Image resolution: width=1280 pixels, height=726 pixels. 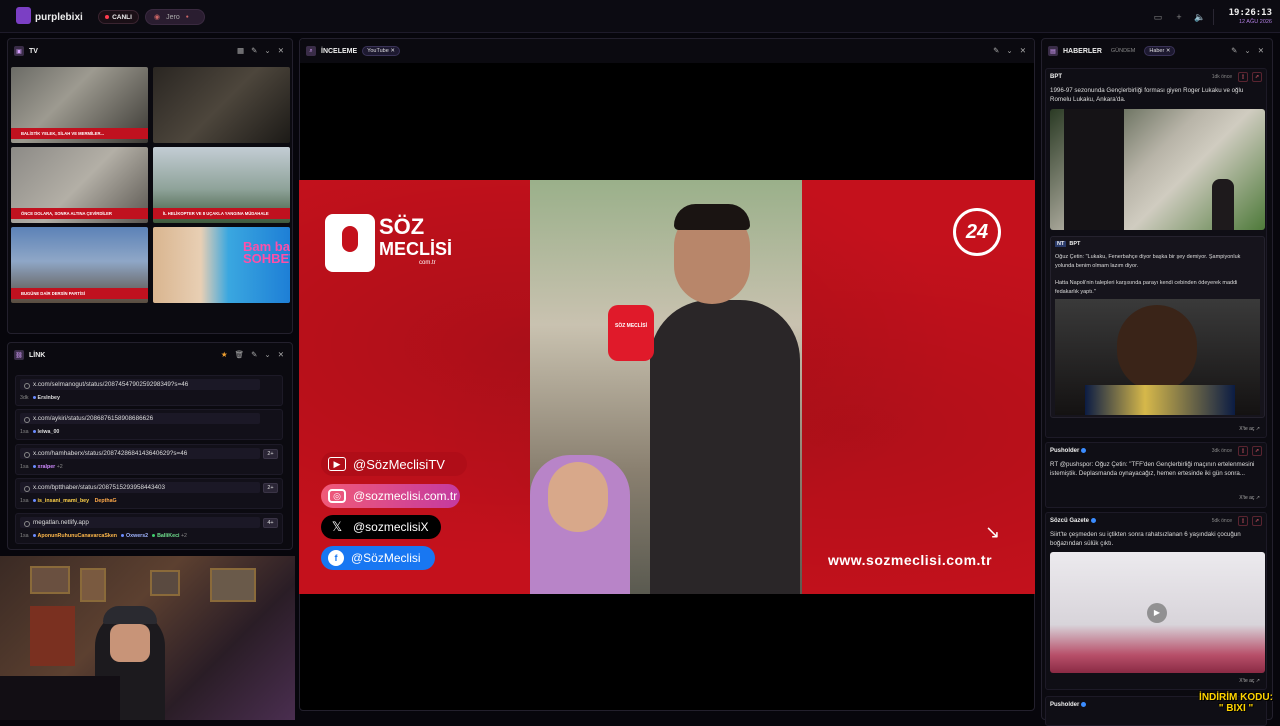 What do you see at coordinates (1084, 704) in the screenshot?
I see `verified-icon` at bounding box center [1084, 704].